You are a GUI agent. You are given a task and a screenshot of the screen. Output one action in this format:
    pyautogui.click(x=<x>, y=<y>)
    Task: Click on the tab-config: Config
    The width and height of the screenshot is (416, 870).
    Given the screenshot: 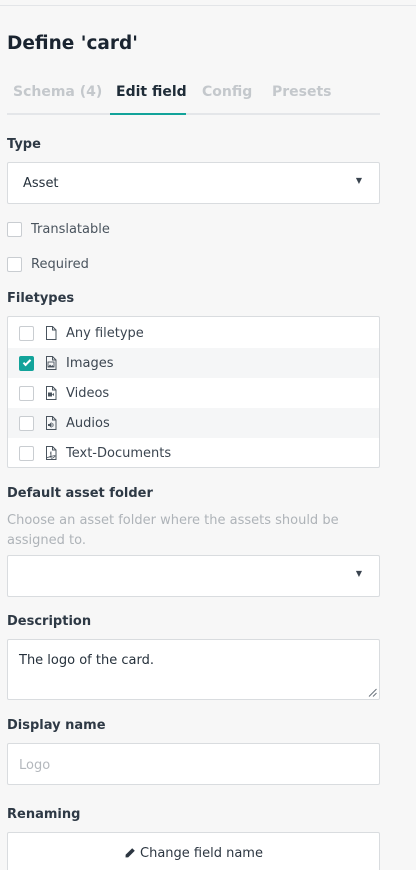 What is the action you would take?
    pyautogui.click(x=227, y=92)
    